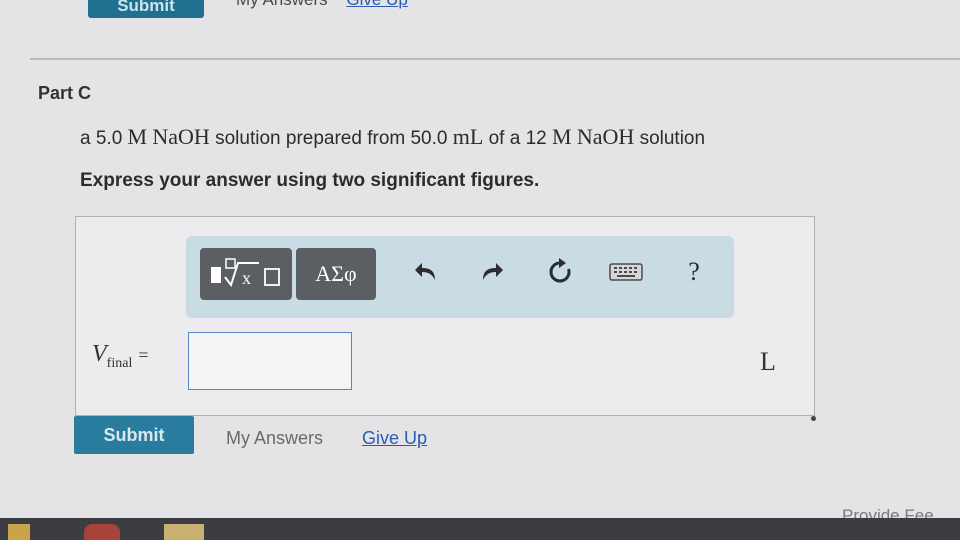  What do you see at coordinates (495, 59) in the screenshot?
I see `section-divider` at bounding box center [495, 59].